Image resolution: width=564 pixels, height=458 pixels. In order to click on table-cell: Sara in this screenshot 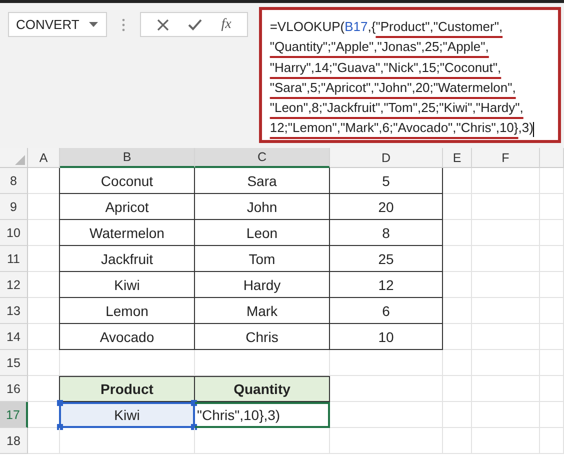, I will do `click(262, 181)`.